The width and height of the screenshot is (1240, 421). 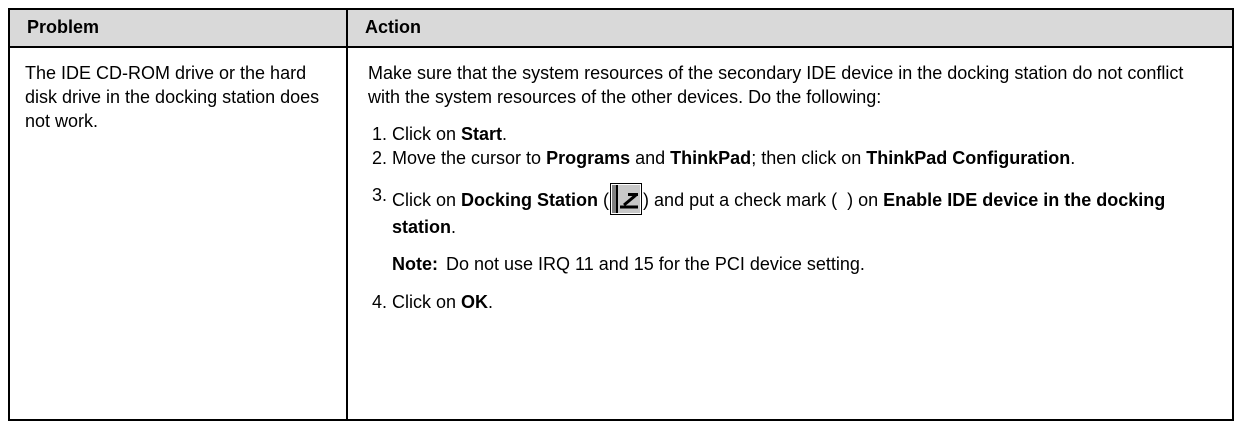 What do you see at coordinates (469, 158) in the screenshot?
I see `step-text: Move the cursor to` at bounding box center [469, 158].